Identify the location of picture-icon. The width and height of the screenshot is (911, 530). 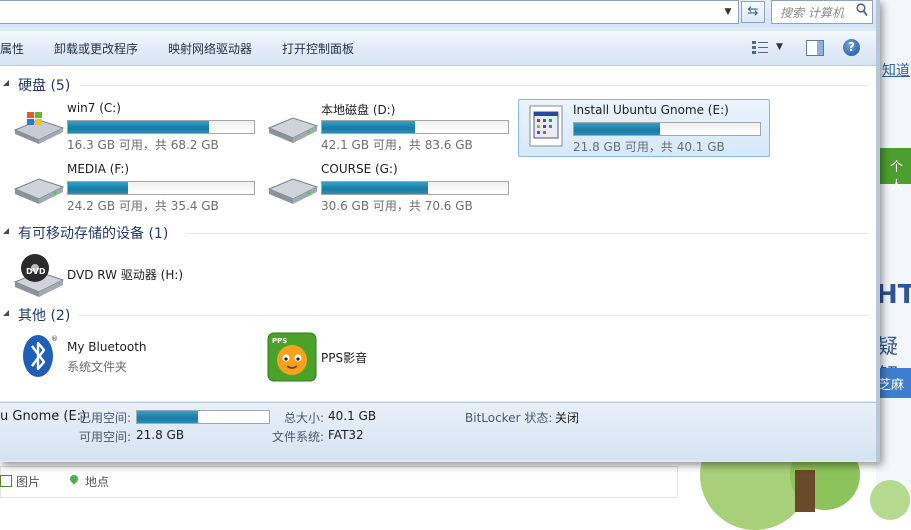
(6, 481).